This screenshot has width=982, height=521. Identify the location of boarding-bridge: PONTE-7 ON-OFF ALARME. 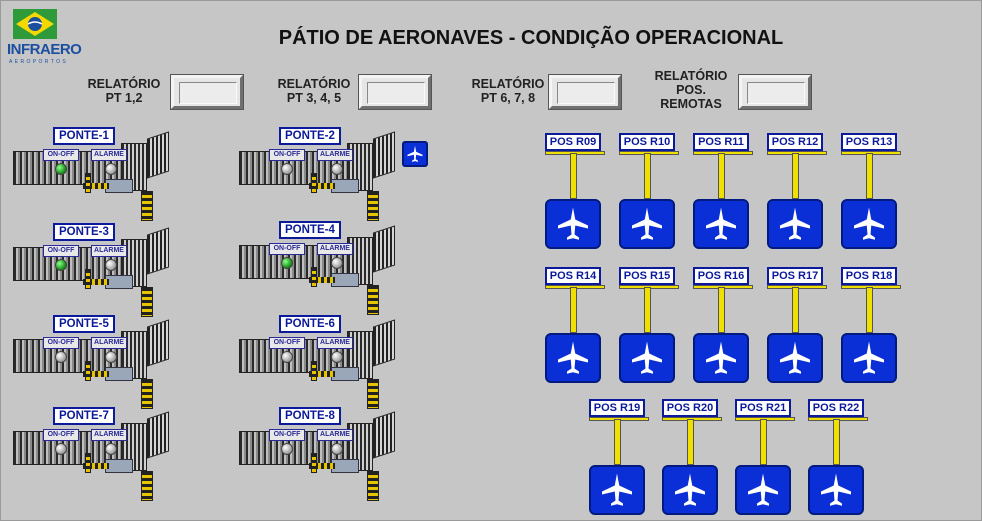
(100, 457).